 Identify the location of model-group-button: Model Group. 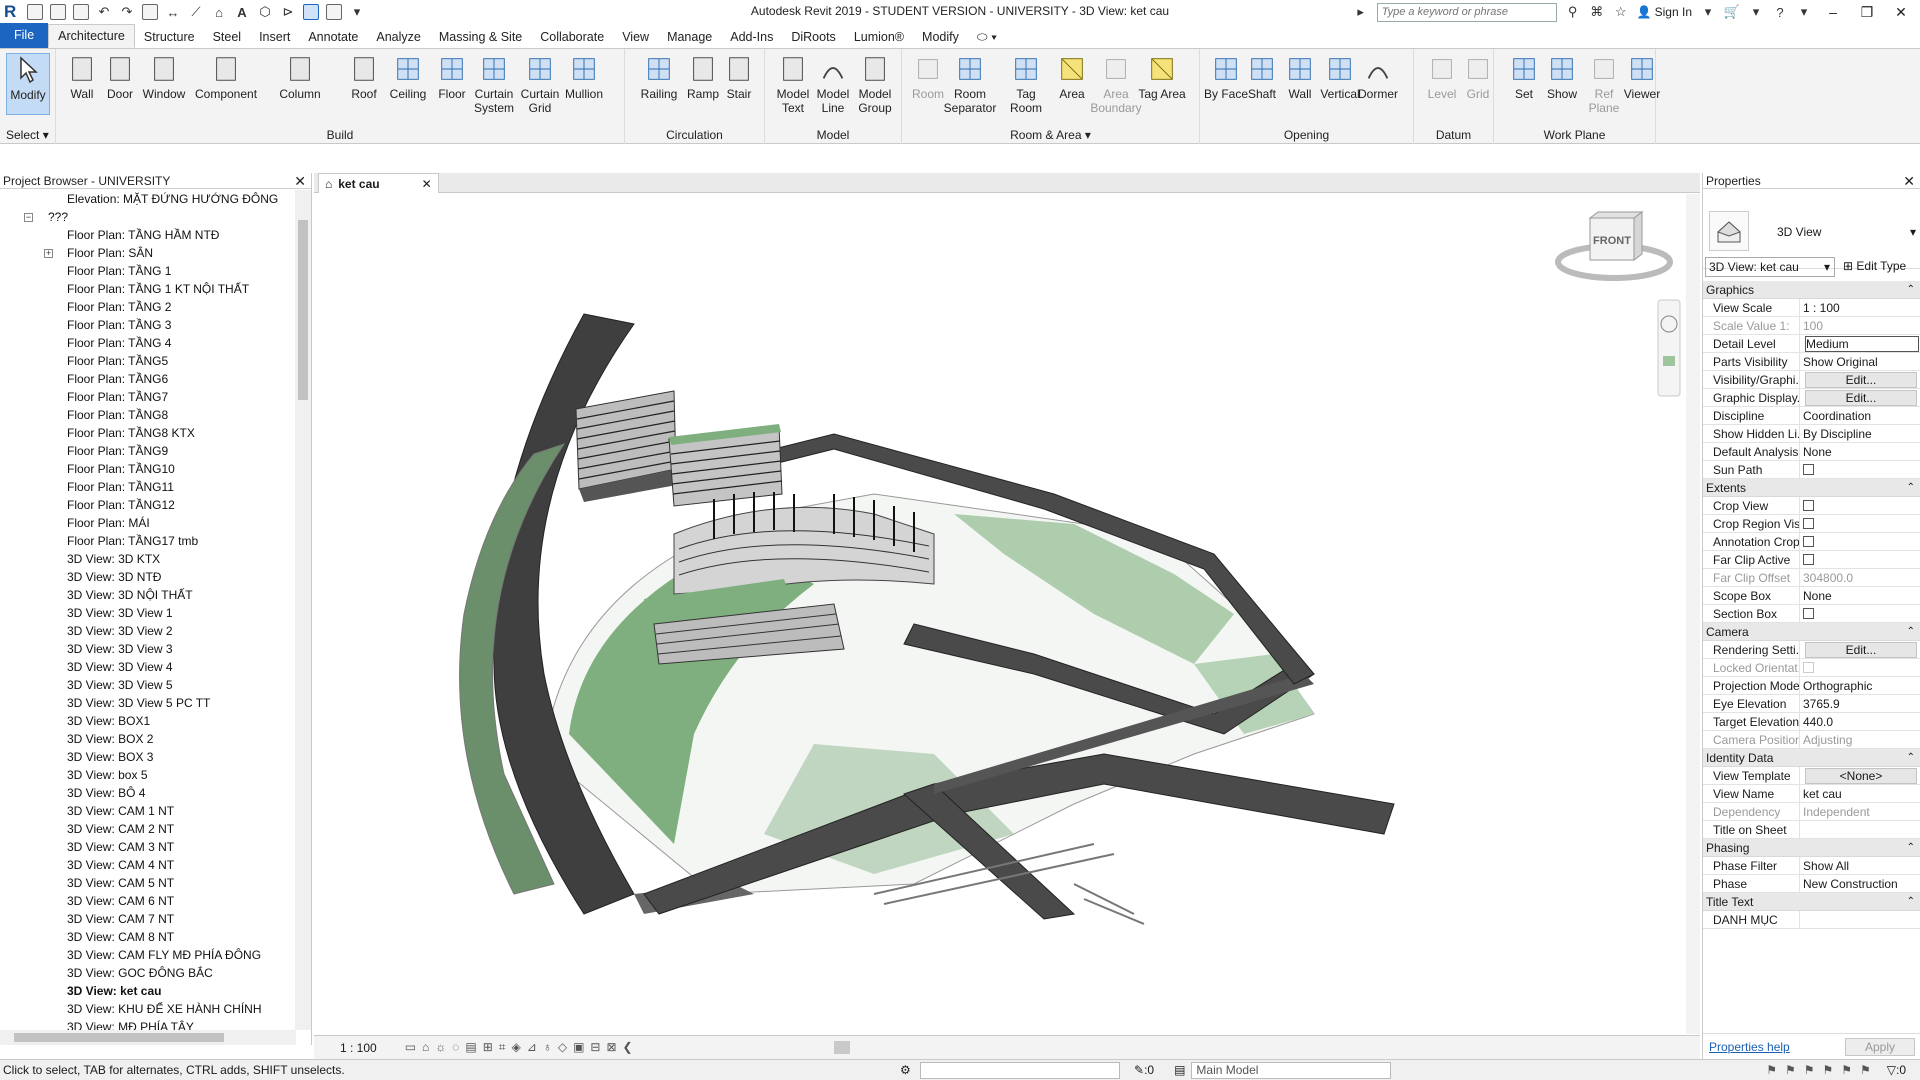
(875, 84).